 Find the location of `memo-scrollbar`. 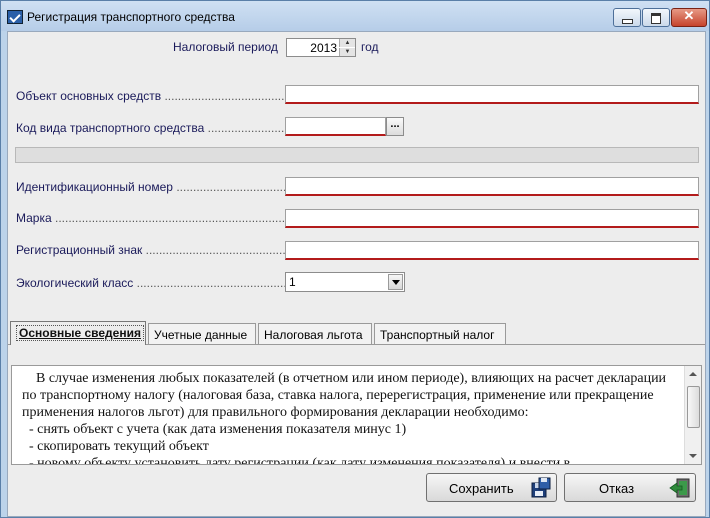

memo-scrollbar is located at coordinates (692, 415).